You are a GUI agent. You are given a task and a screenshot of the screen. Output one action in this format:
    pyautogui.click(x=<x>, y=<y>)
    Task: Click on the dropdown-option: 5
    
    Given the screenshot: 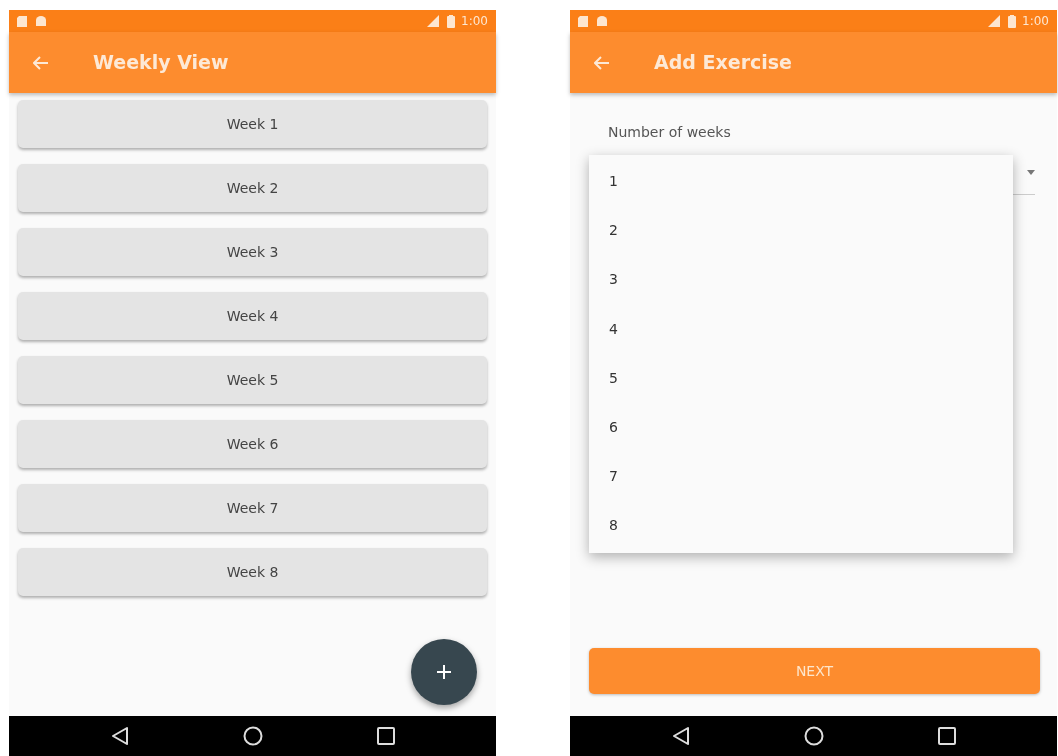 What is the action you would take?
    pyautogui.click(x=801, y=378)
    